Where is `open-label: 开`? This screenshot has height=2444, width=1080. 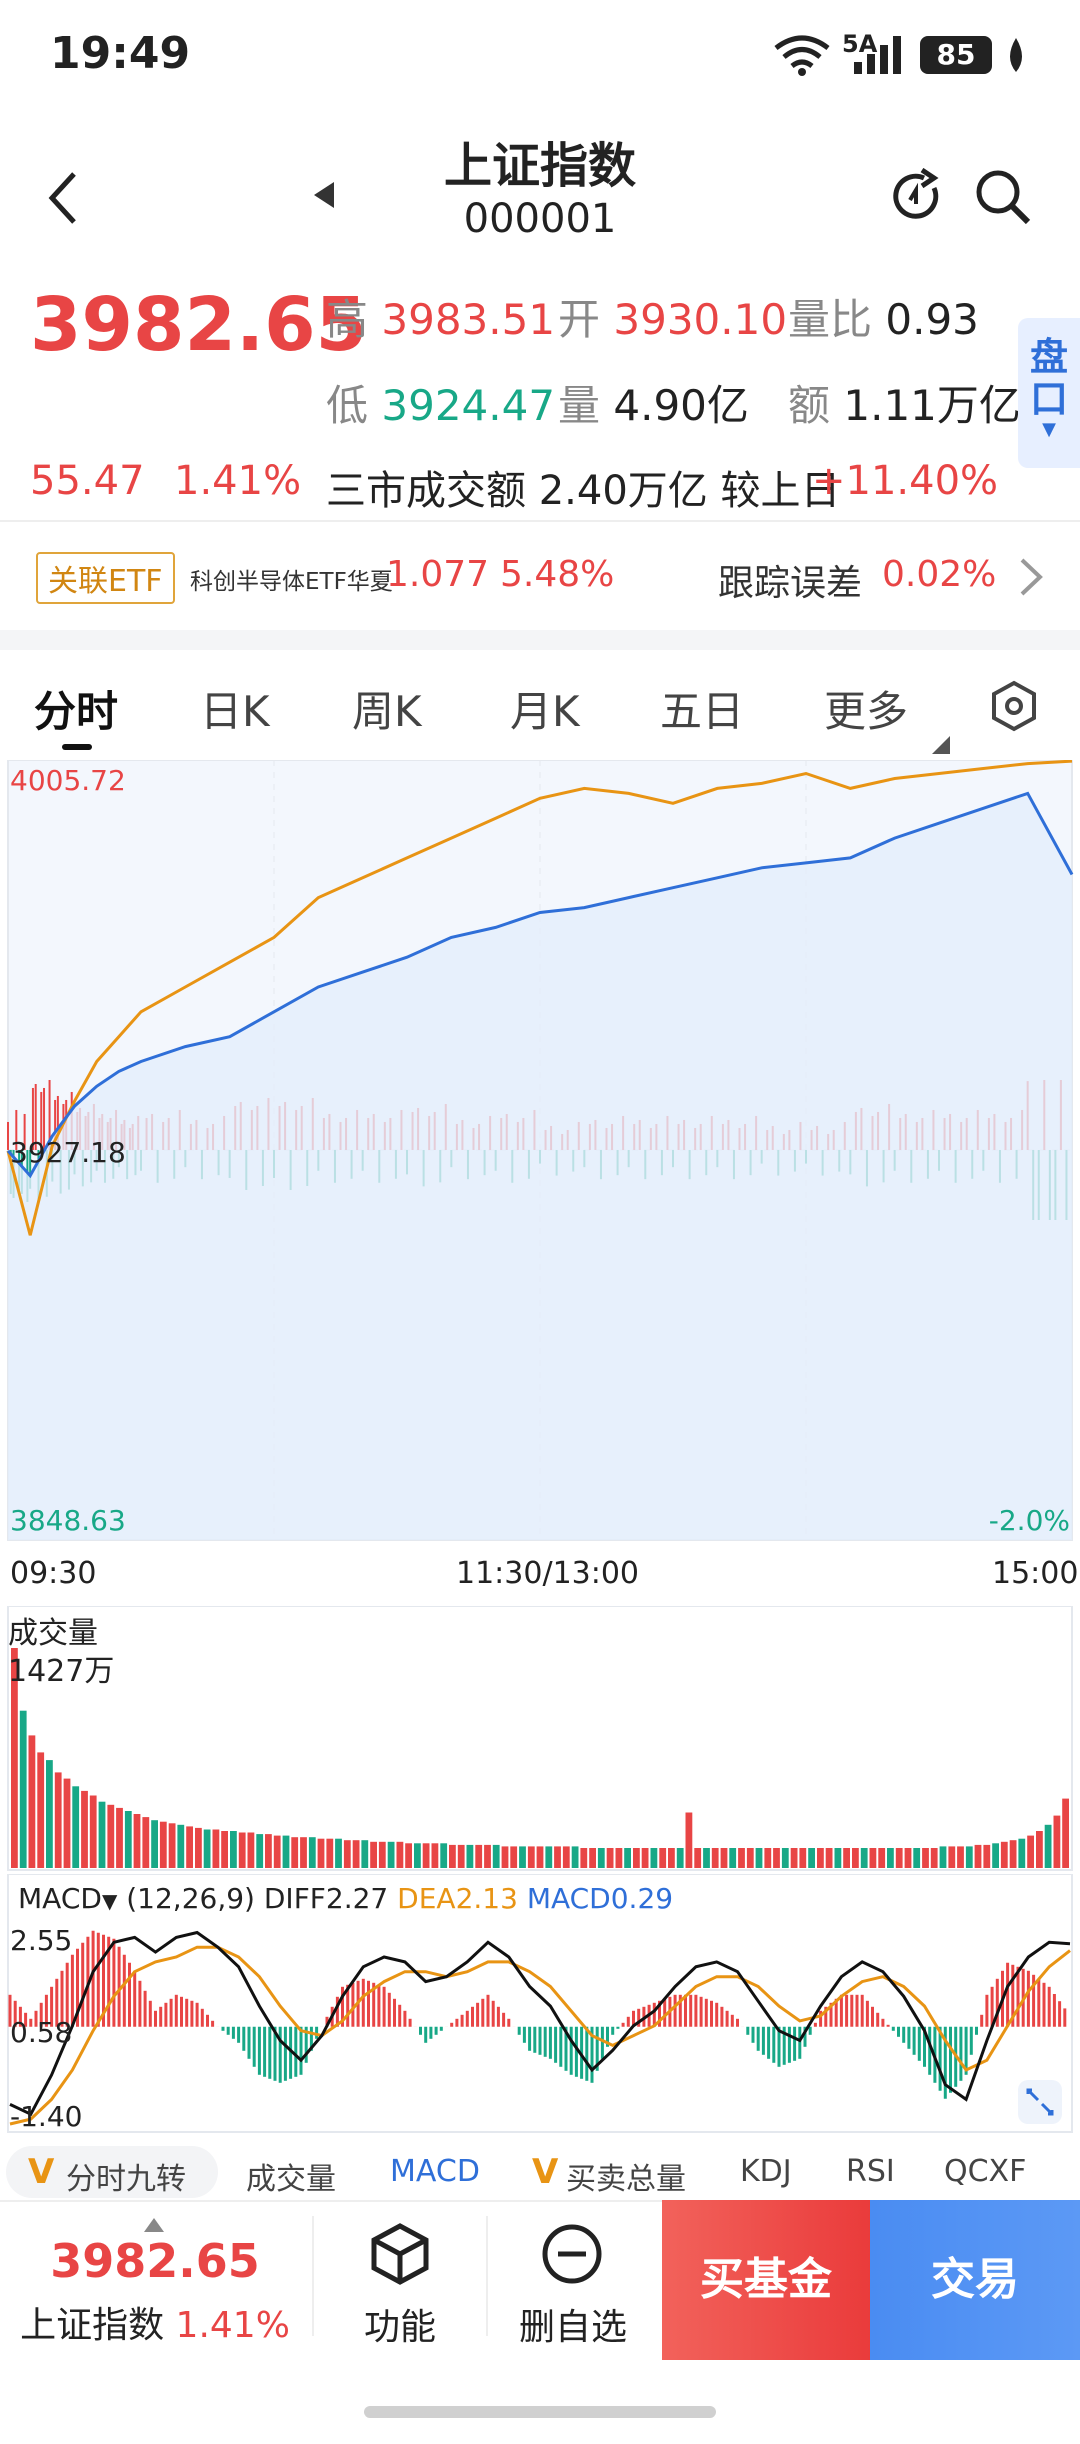
open-label: 开 is located at coordinates (579, 319).